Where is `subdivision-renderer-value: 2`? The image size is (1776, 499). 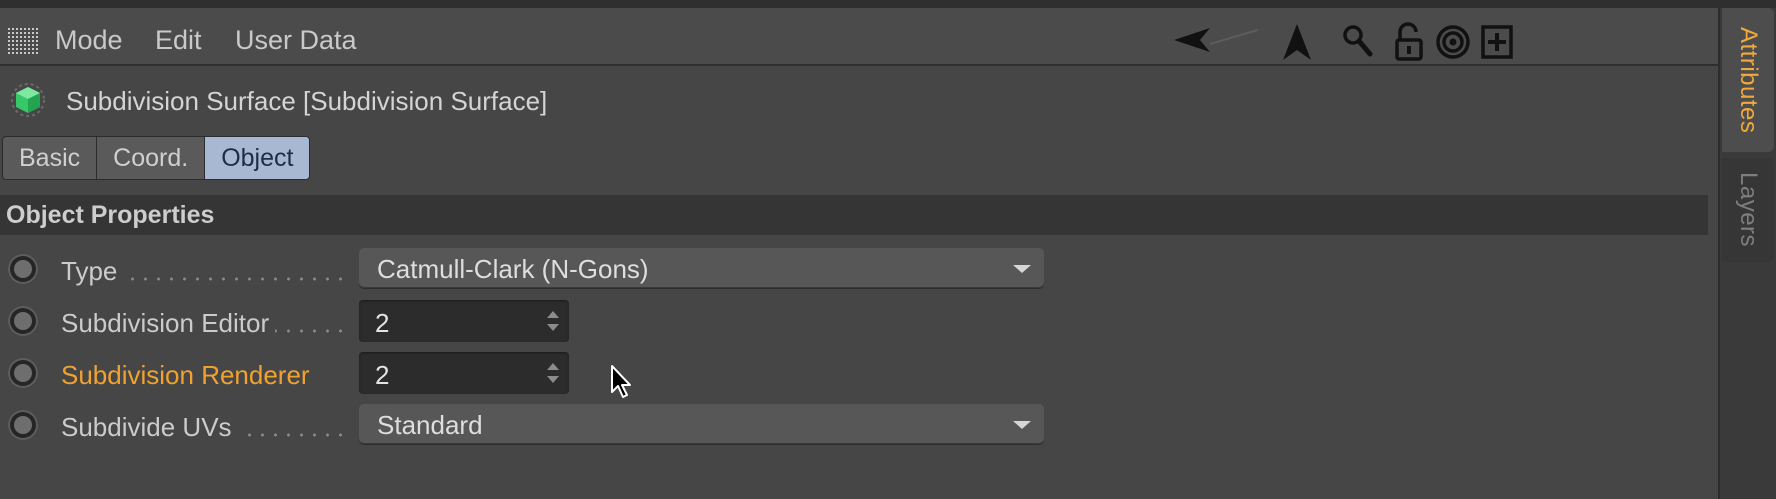 subdivision-renderer-value: 2 is located at coordinates (382, 375).